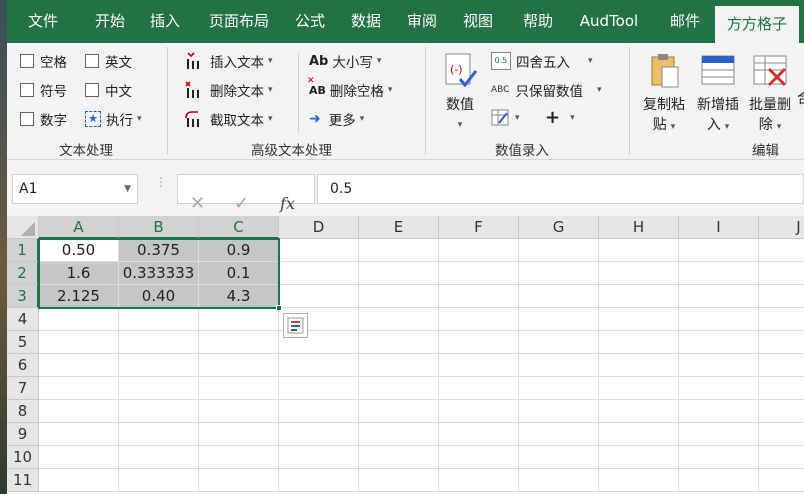  Describe the element at coordinates (399, 319) in the screenshot. I see `cell-e4` at that location.